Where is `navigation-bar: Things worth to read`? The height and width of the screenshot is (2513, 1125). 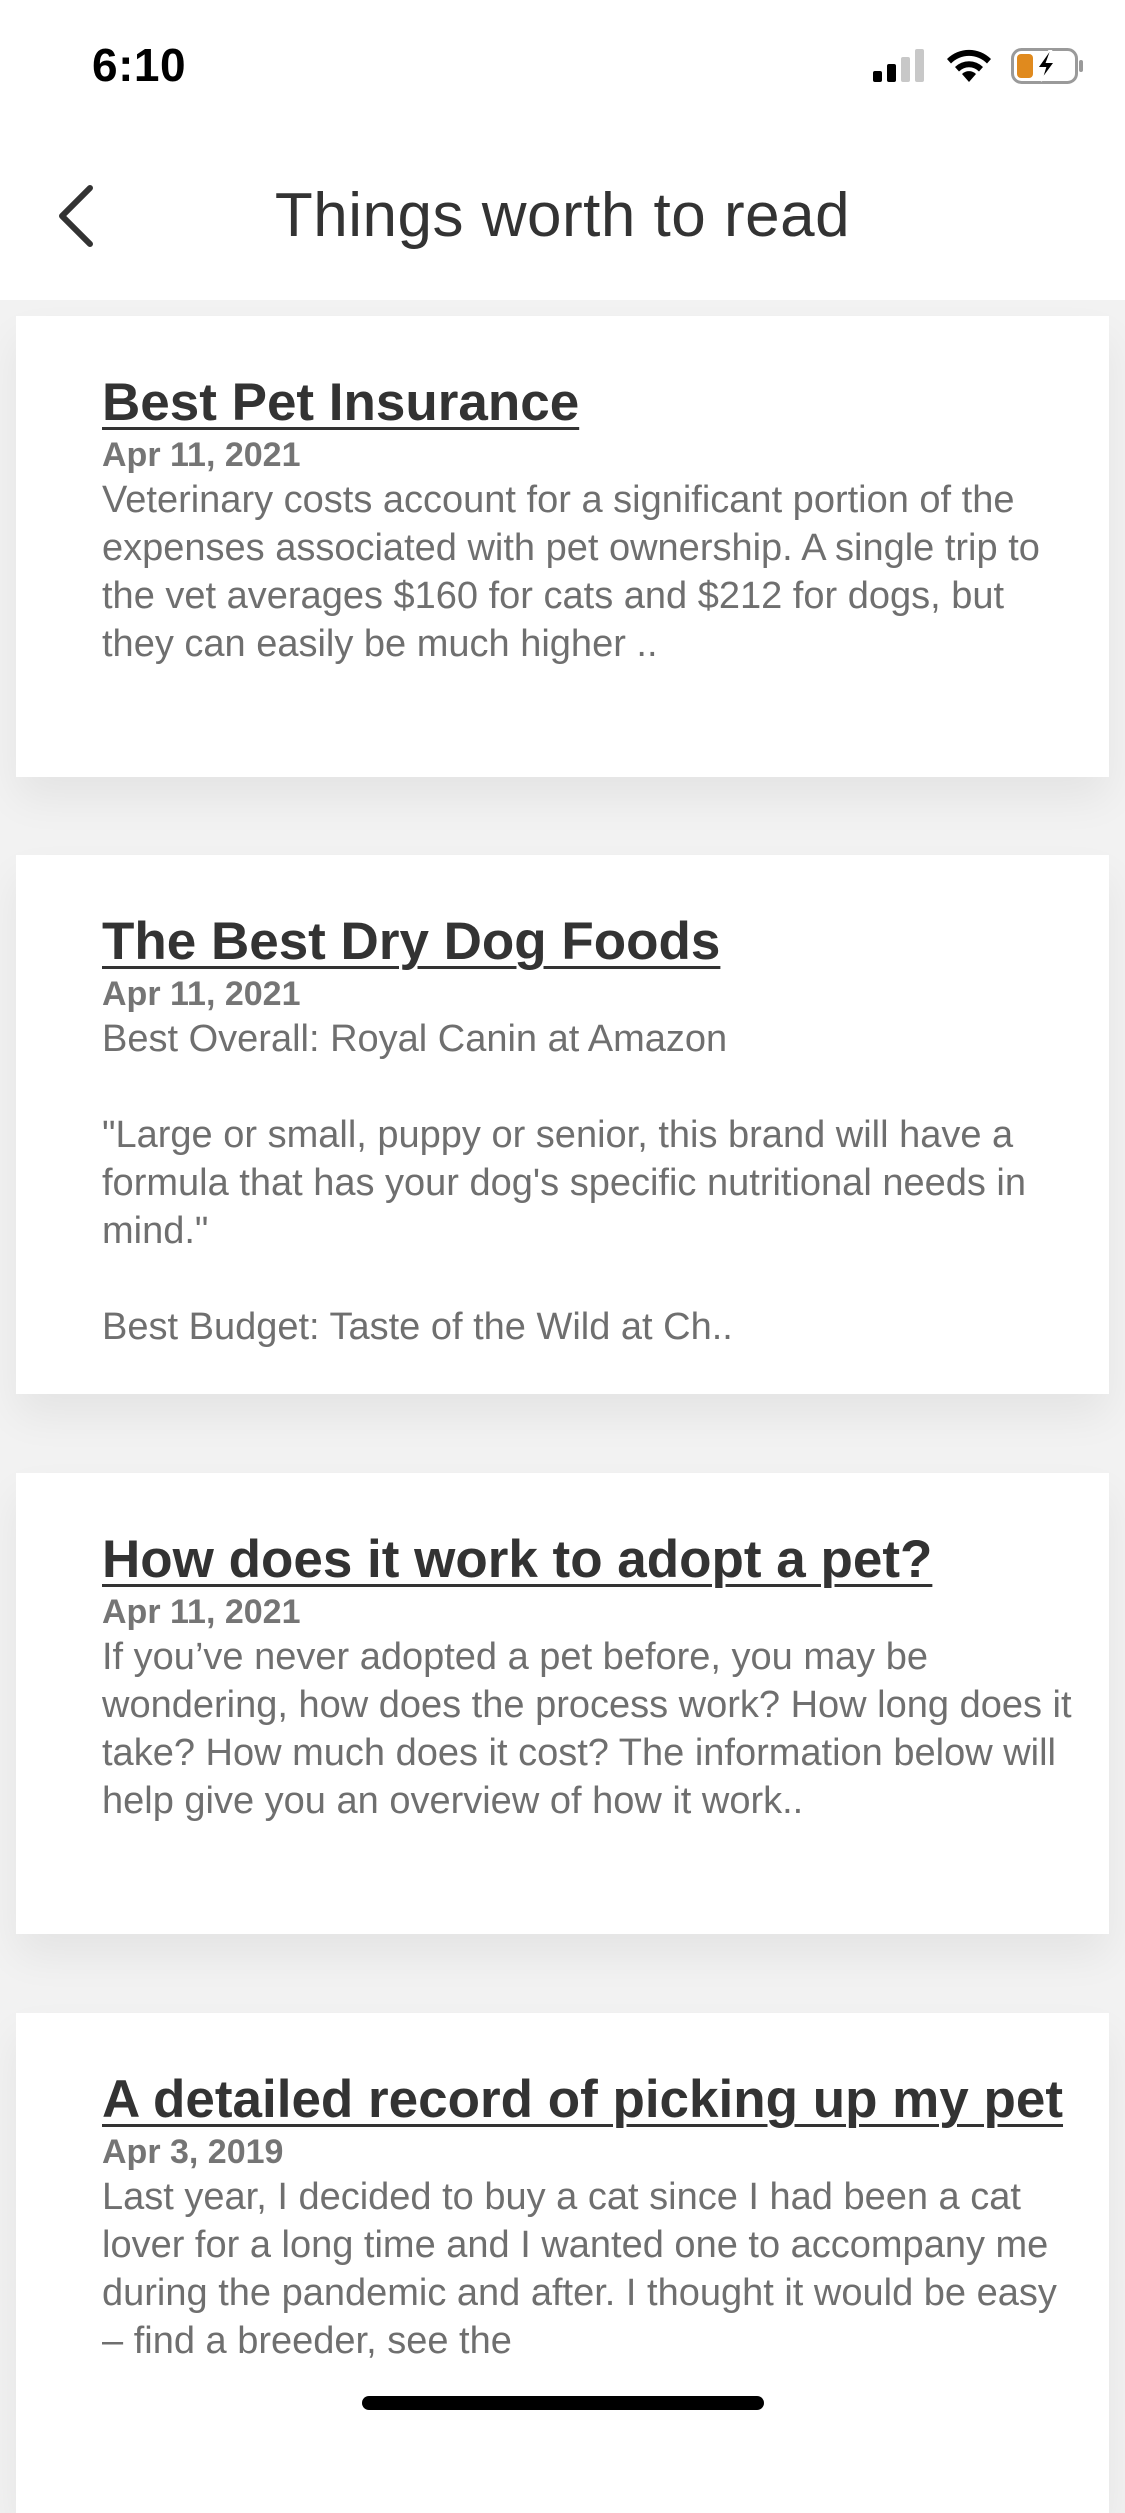
navigation-bar: Things worth to read is located at coordinates (562, 220).